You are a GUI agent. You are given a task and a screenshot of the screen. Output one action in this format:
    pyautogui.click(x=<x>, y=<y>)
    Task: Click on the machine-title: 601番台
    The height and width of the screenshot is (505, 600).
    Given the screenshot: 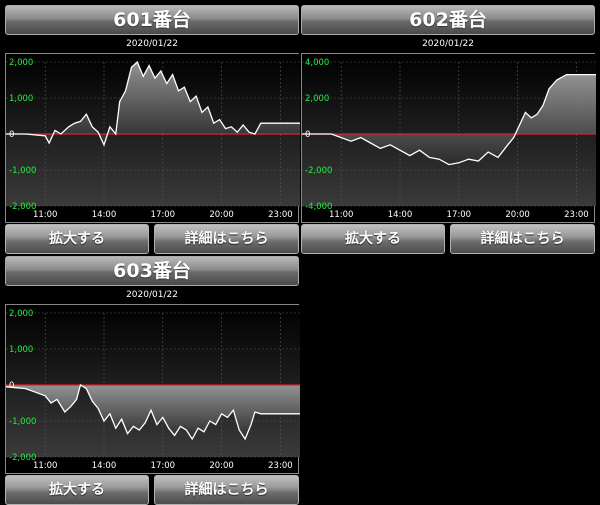 What is the action you would take?
    pyautogui.click(x=152, y=20)
    